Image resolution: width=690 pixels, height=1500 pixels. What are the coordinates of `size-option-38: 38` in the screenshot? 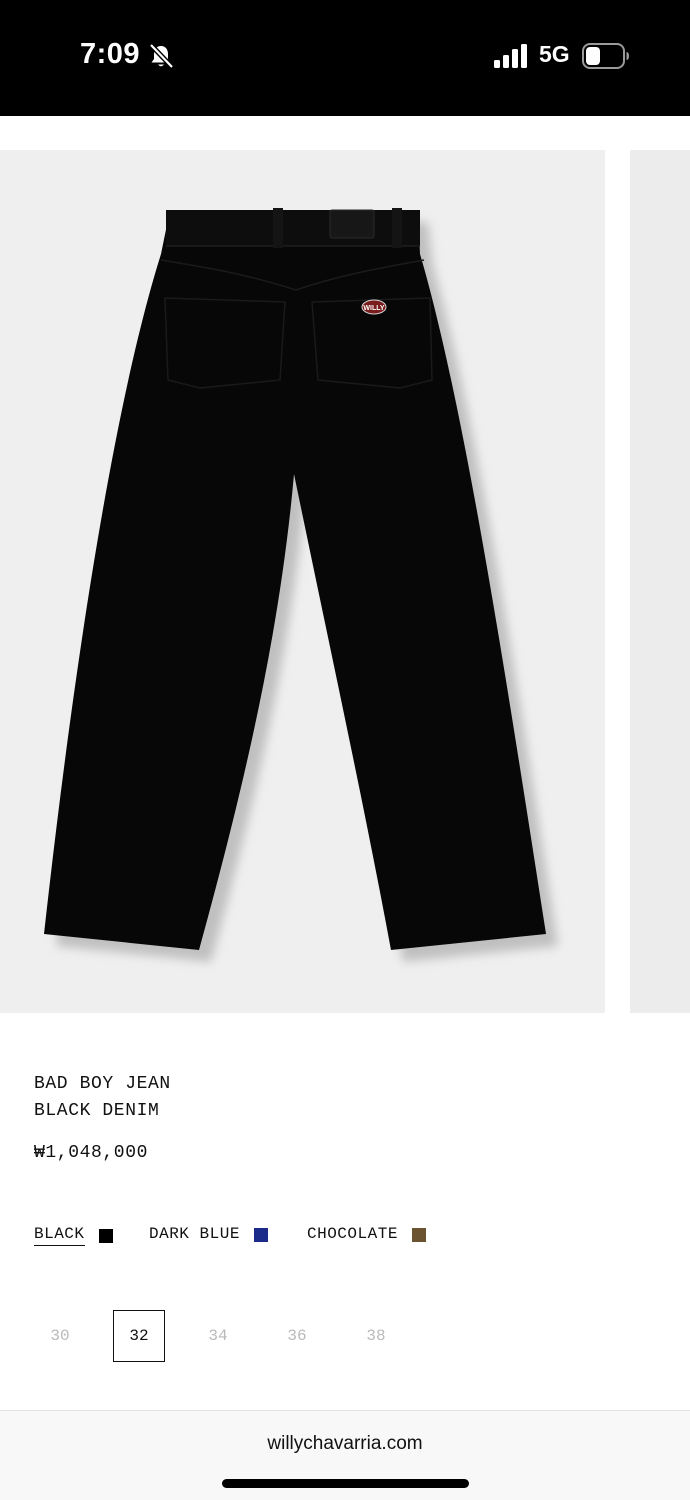 It's located at (376, 1336).